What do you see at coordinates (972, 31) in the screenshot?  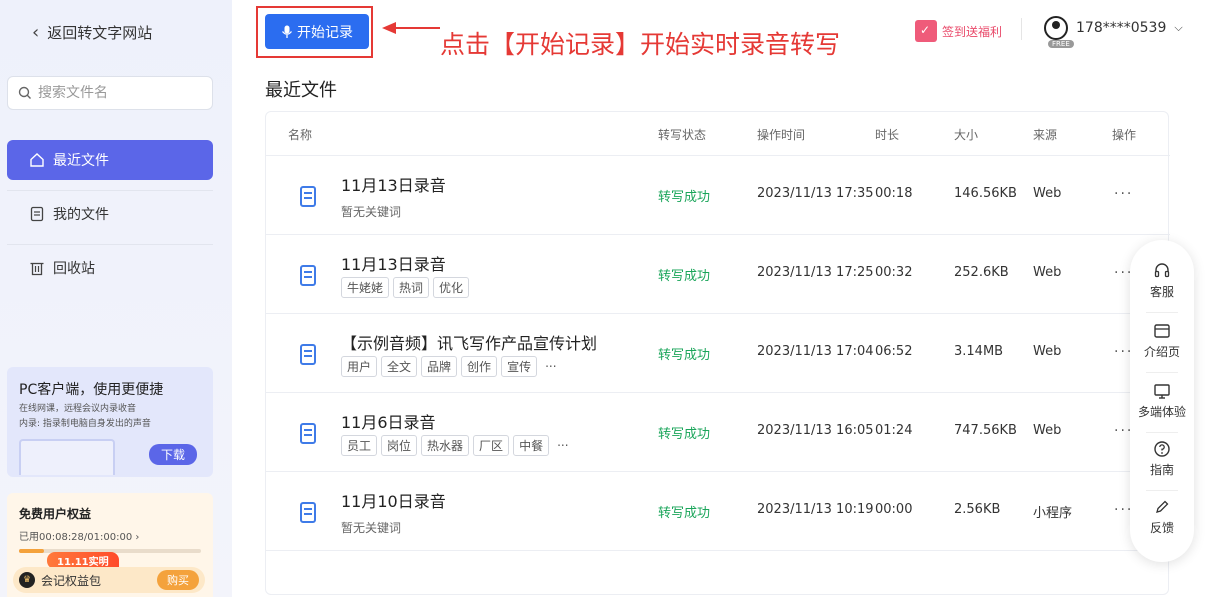 I see `checkin-label: 签到送福利` at bounding box center [972, 31].